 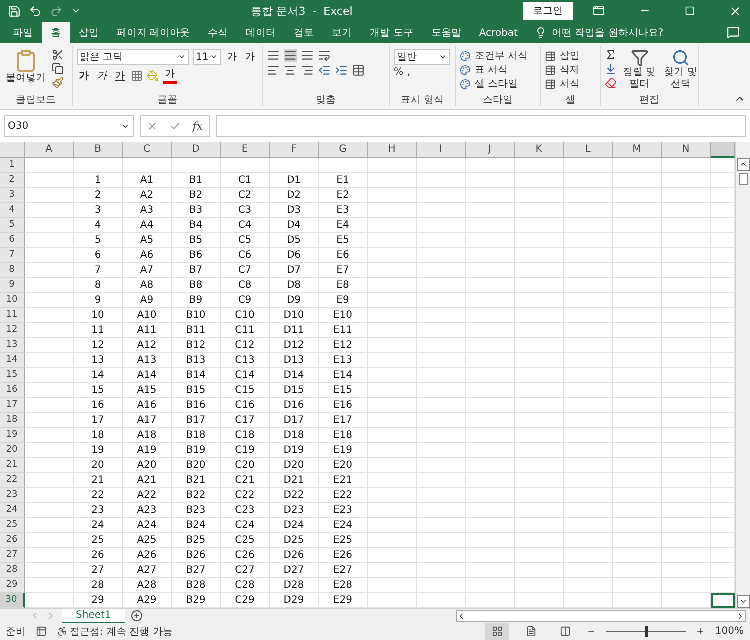 I want to click on row-header: 7, so click(x=12, y=255).